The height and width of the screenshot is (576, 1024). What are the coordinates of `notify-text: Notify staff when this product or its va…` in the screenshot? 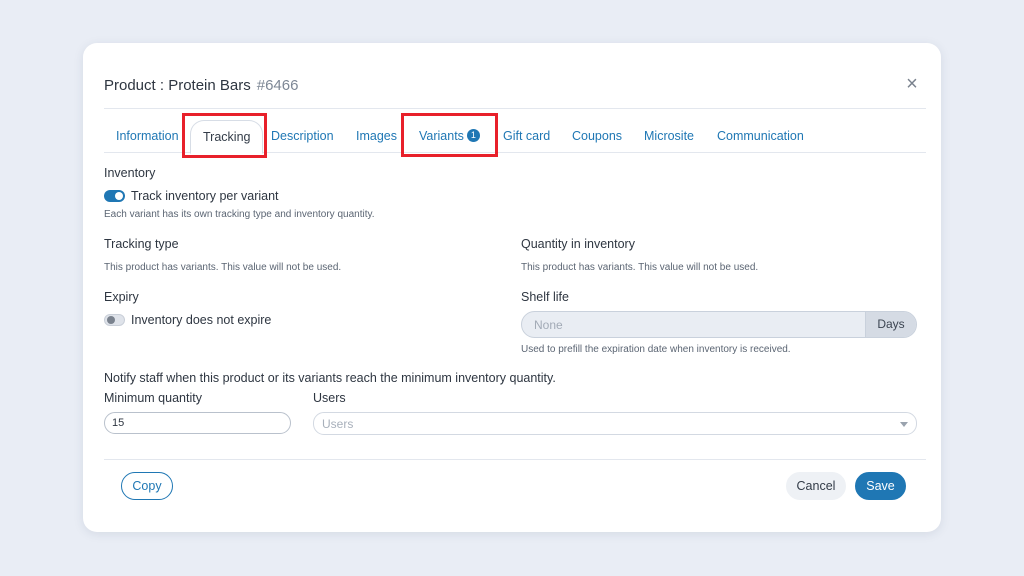 It's located at (330, 378).